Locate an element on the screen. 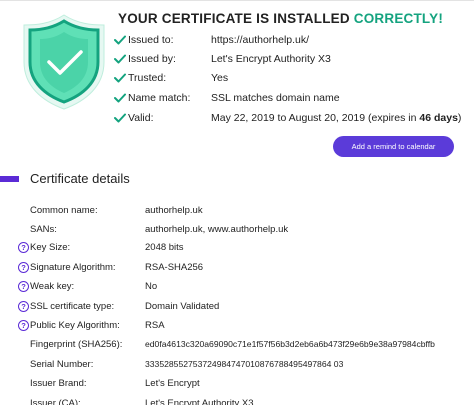  expiry-days: 46 days is located at coordinates (438, 118).